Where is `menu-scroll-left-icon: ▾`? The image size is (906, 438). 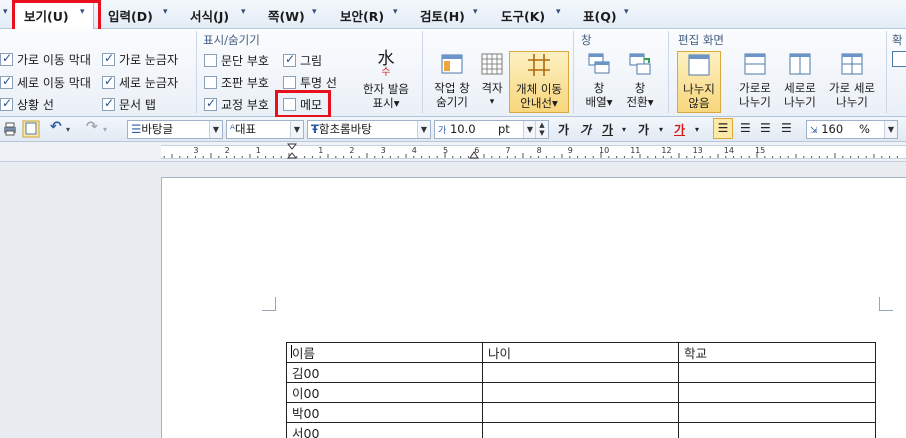 menu-scroll-left-icon: ▾ is located at coordinates (5, 12).